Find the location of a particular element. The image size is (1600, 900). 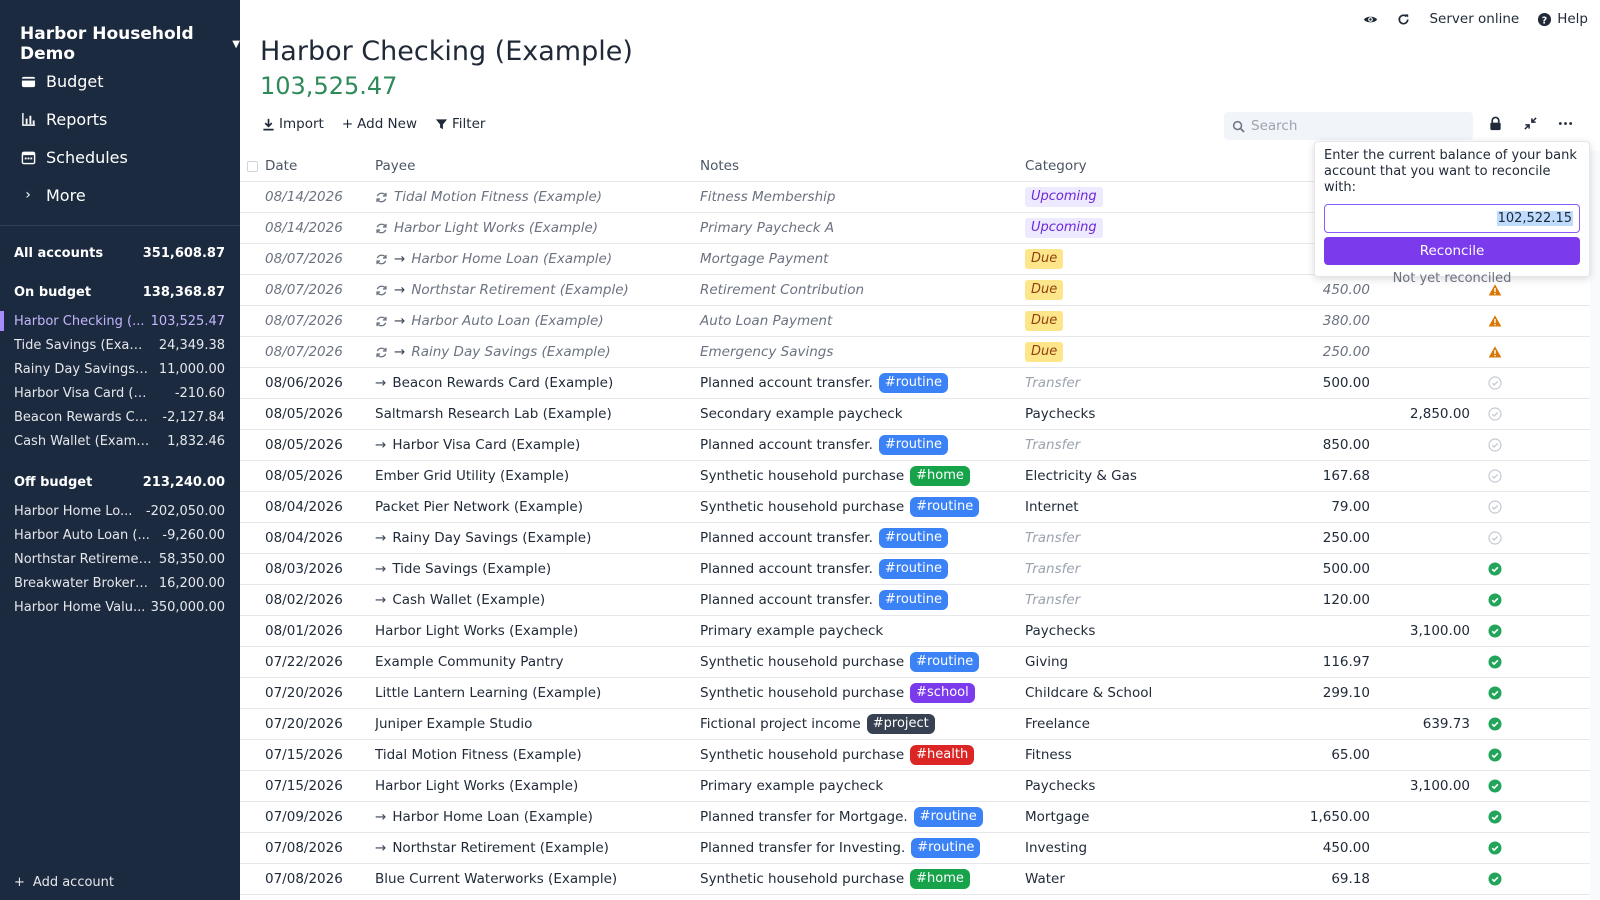

sidebar-account: Harbor Home Valu... 350,000.00 is located at coordinates (120, 607).